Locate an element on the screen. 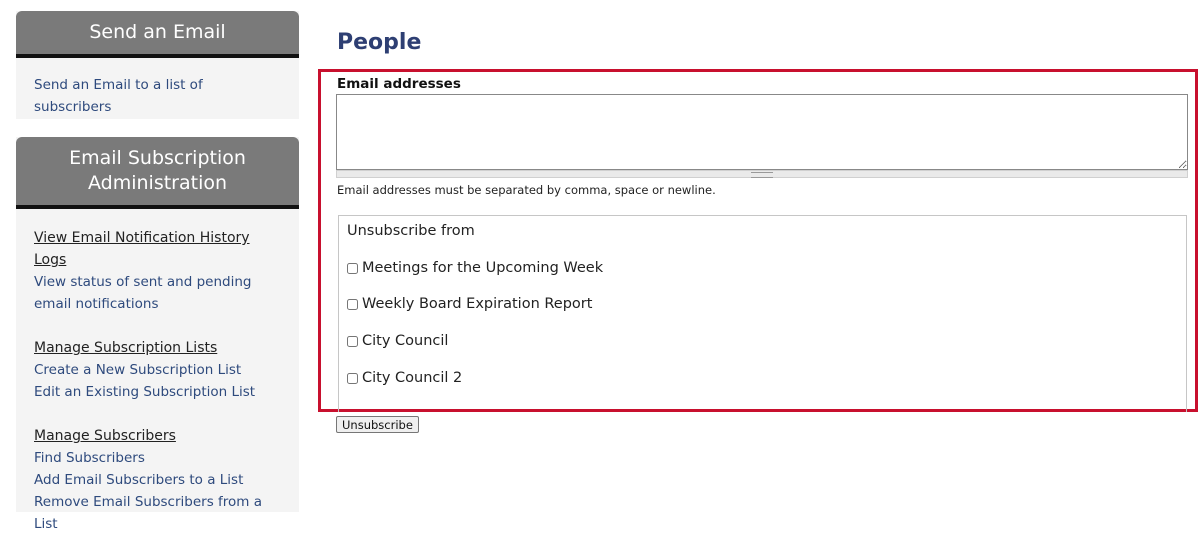  unsubscribe-title: Unsubscribe from is located at coordinates (411, 231).